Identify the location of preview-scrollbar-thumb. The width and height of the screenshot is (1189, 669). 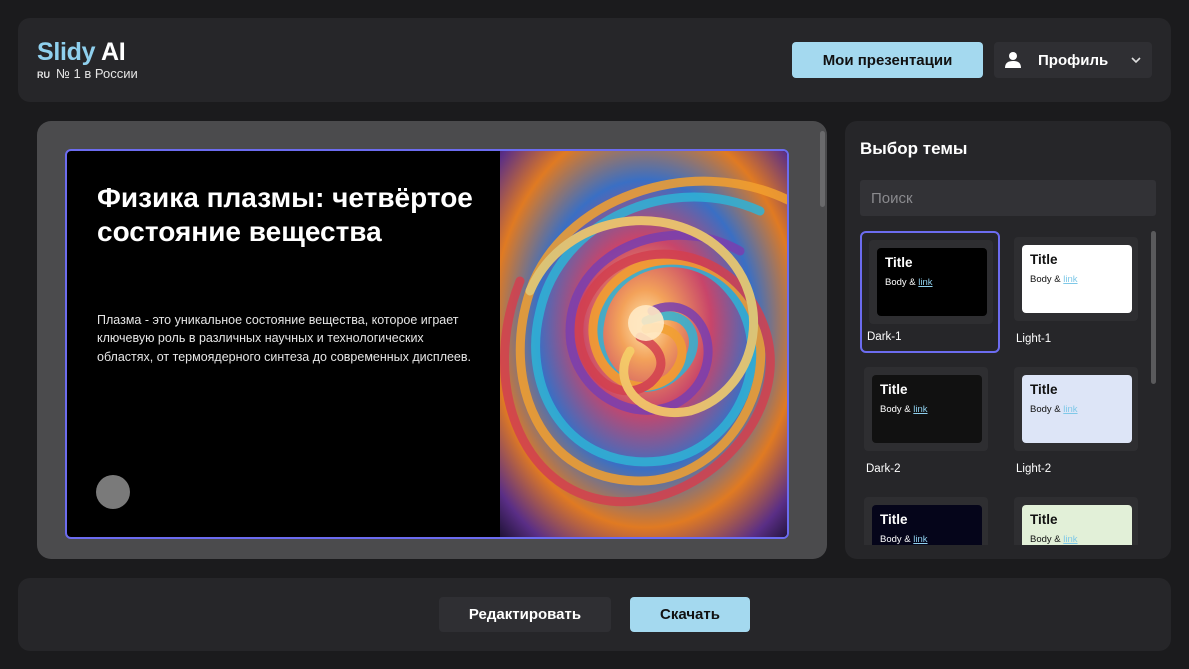
(822, 169).